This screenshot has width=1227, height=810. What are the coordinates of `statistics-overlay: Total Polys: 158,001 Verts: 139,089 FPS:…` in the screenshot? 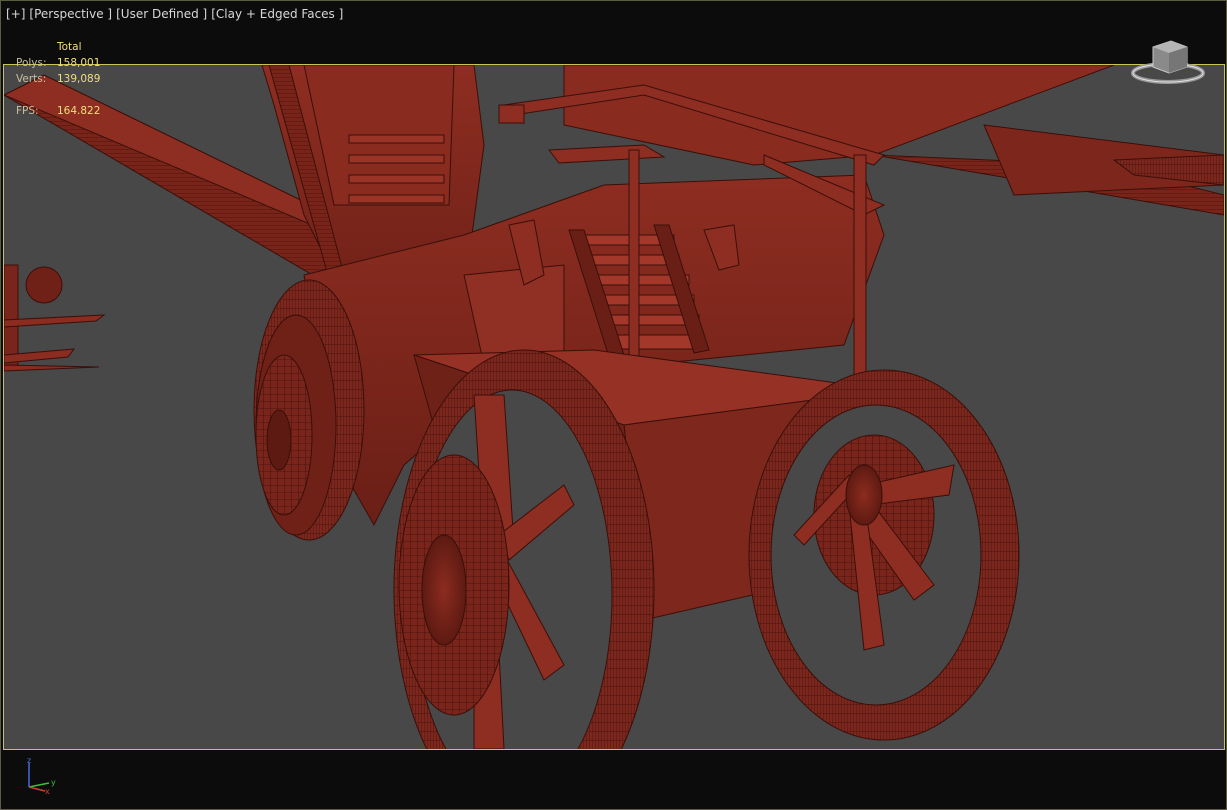 It's located at (58, 79).